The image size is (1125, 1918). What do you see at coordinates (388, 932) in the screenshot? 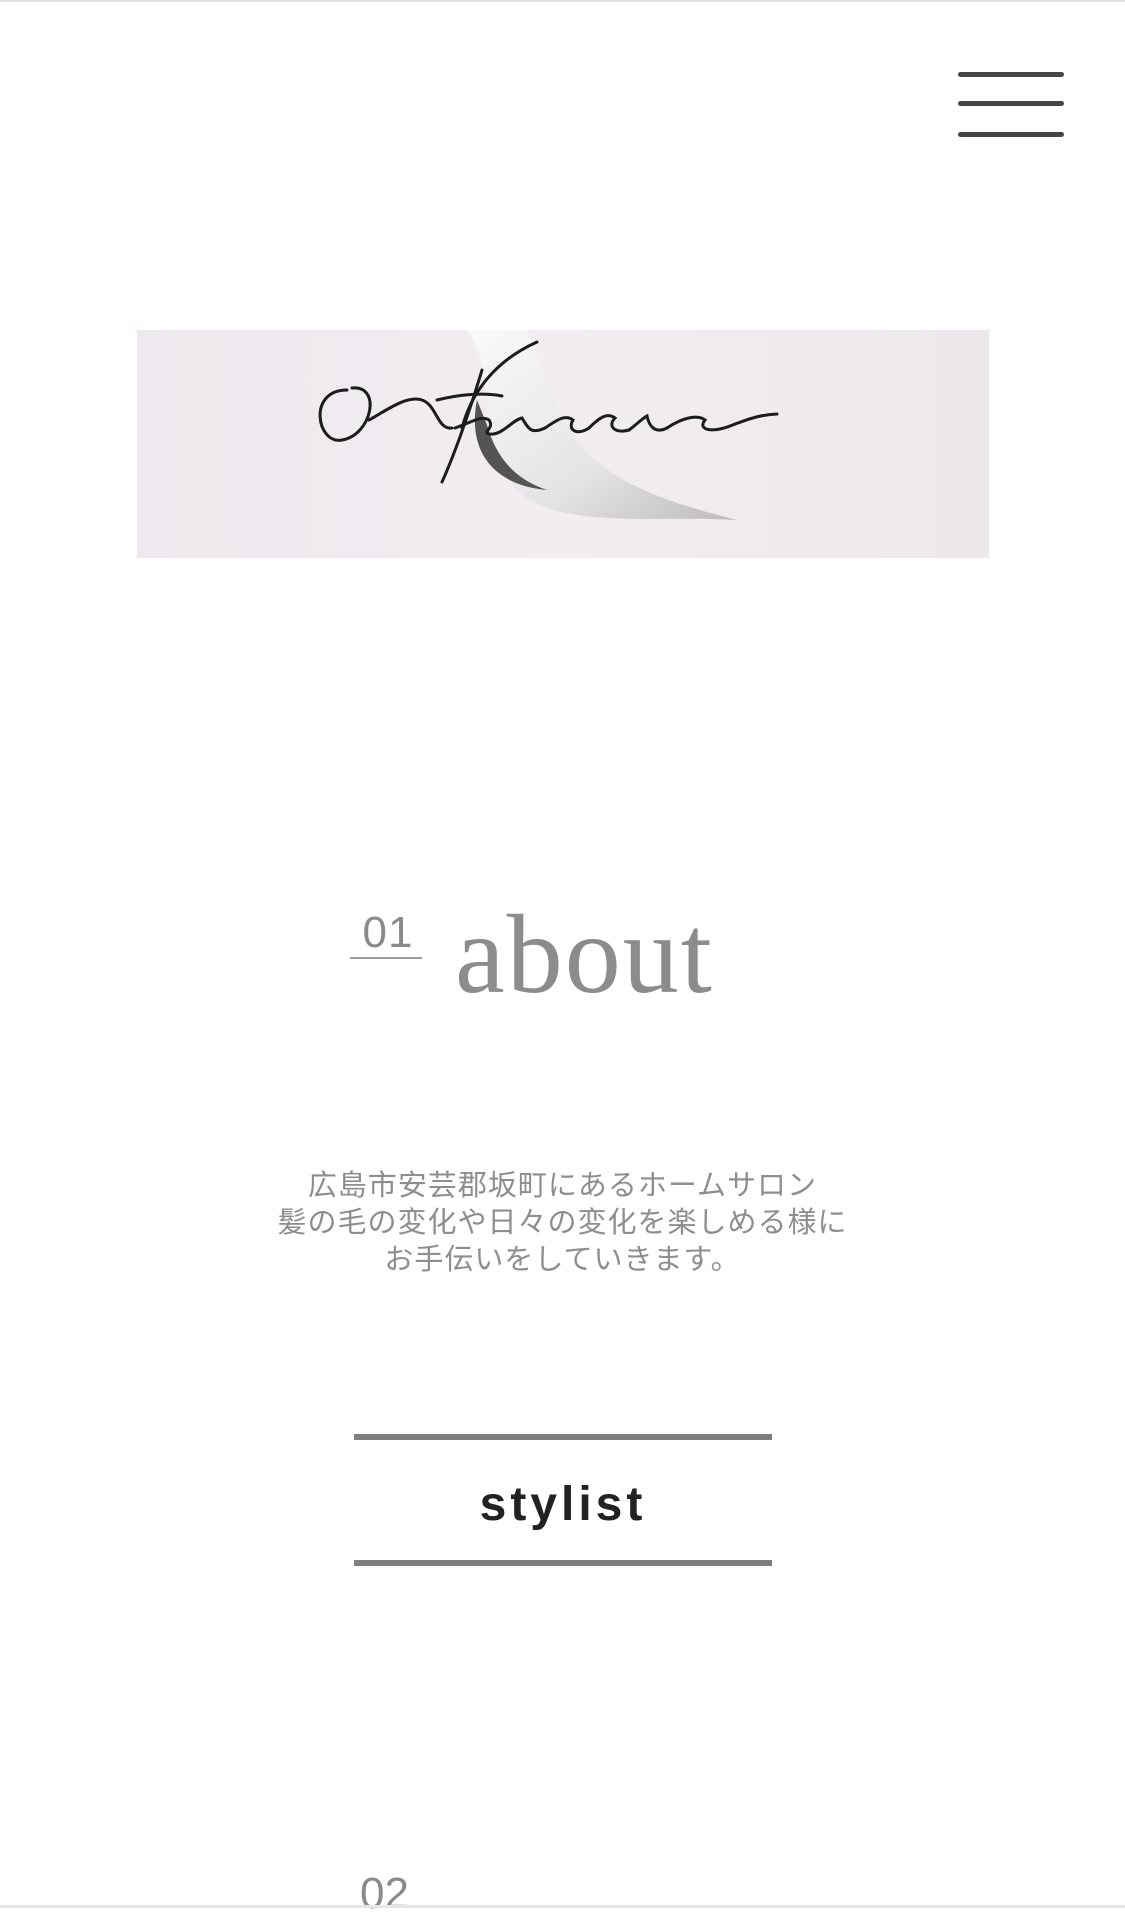
I see `section-number-about: 01` at bounding box center [388, 932].